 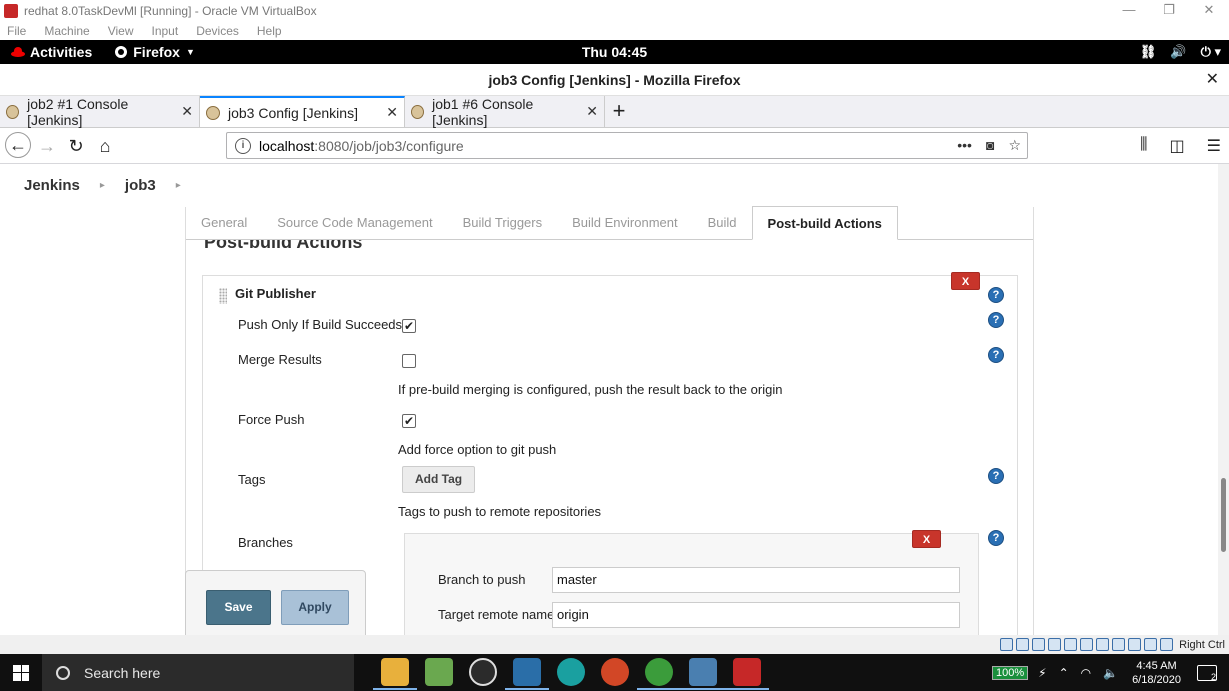 What do you see at coordinates (1014, 145) in the screenshot?
I see `bookmark-star-icon: ☆` at bounding box center [1014, 145].